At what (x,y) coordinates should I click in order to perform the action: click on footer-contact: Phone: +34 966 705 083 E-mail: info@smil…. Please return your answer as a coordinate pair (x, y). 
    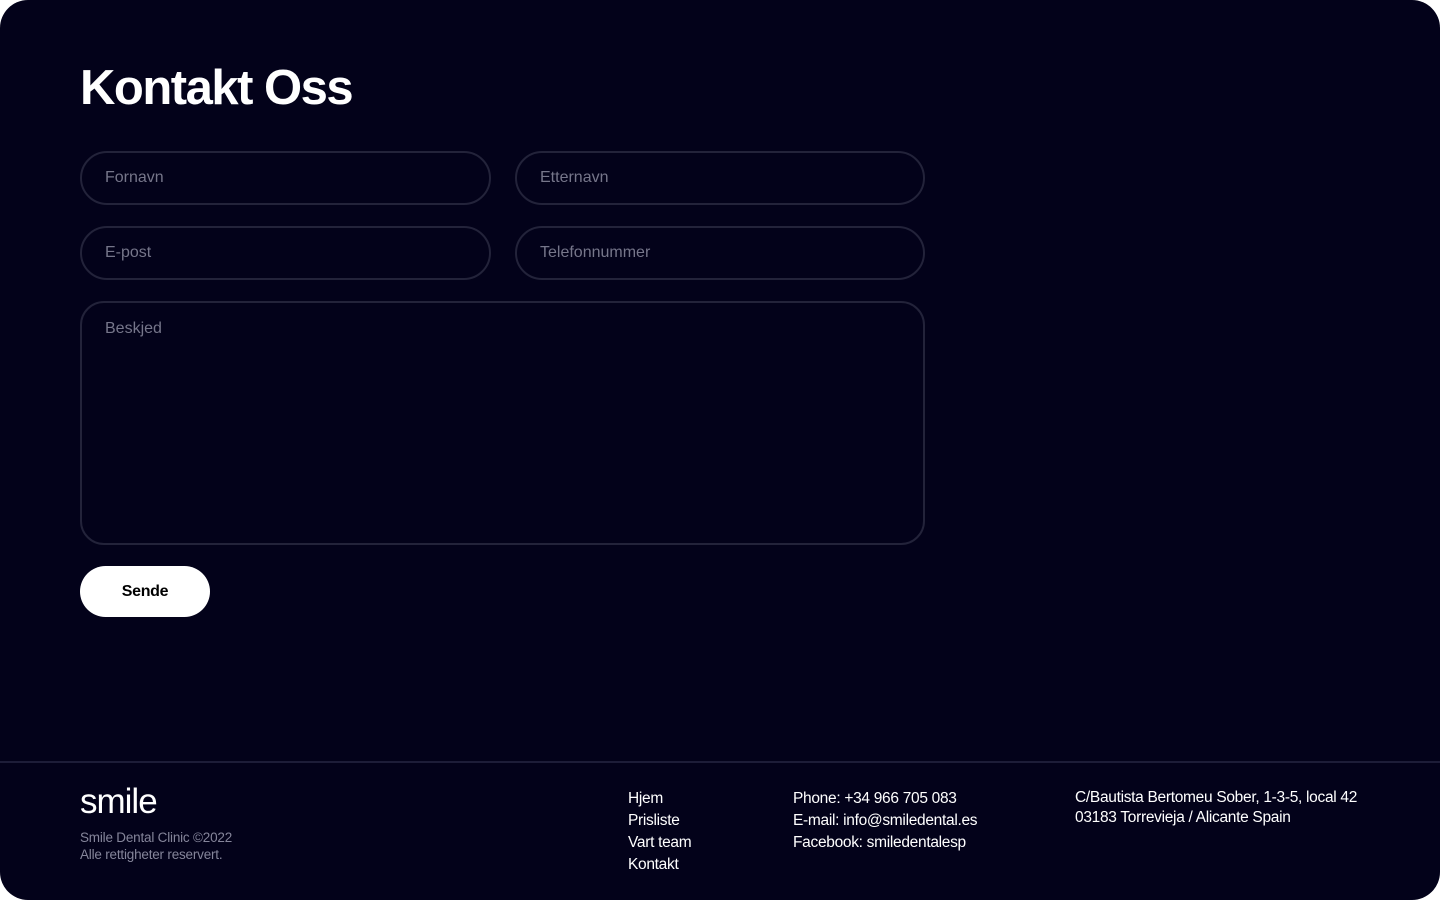
    Looking at the image, I should click on (885, 821).